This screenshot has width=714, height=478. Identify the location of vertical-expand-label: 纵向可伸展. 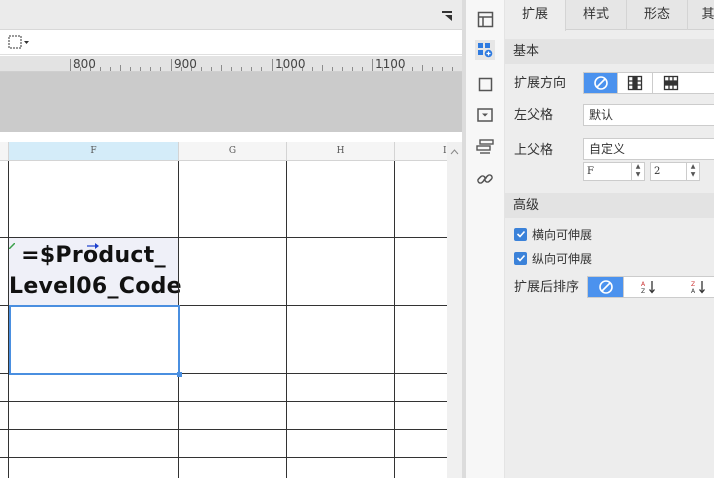
(562, 258).